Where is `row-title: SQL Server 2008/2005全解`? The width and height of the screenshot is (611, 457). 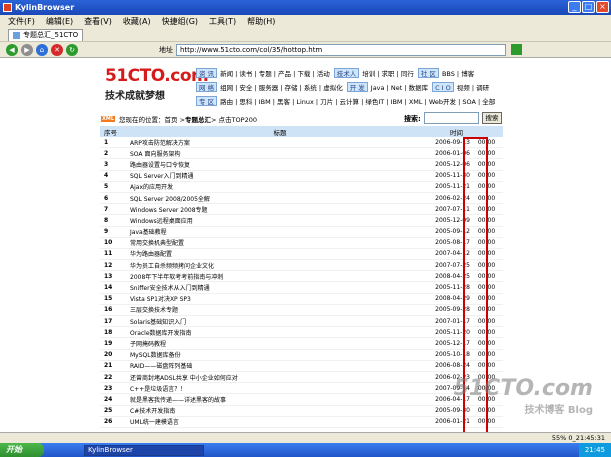 row-title: SQL Server 2008/2005全解 is located at coordinates (280, 198).